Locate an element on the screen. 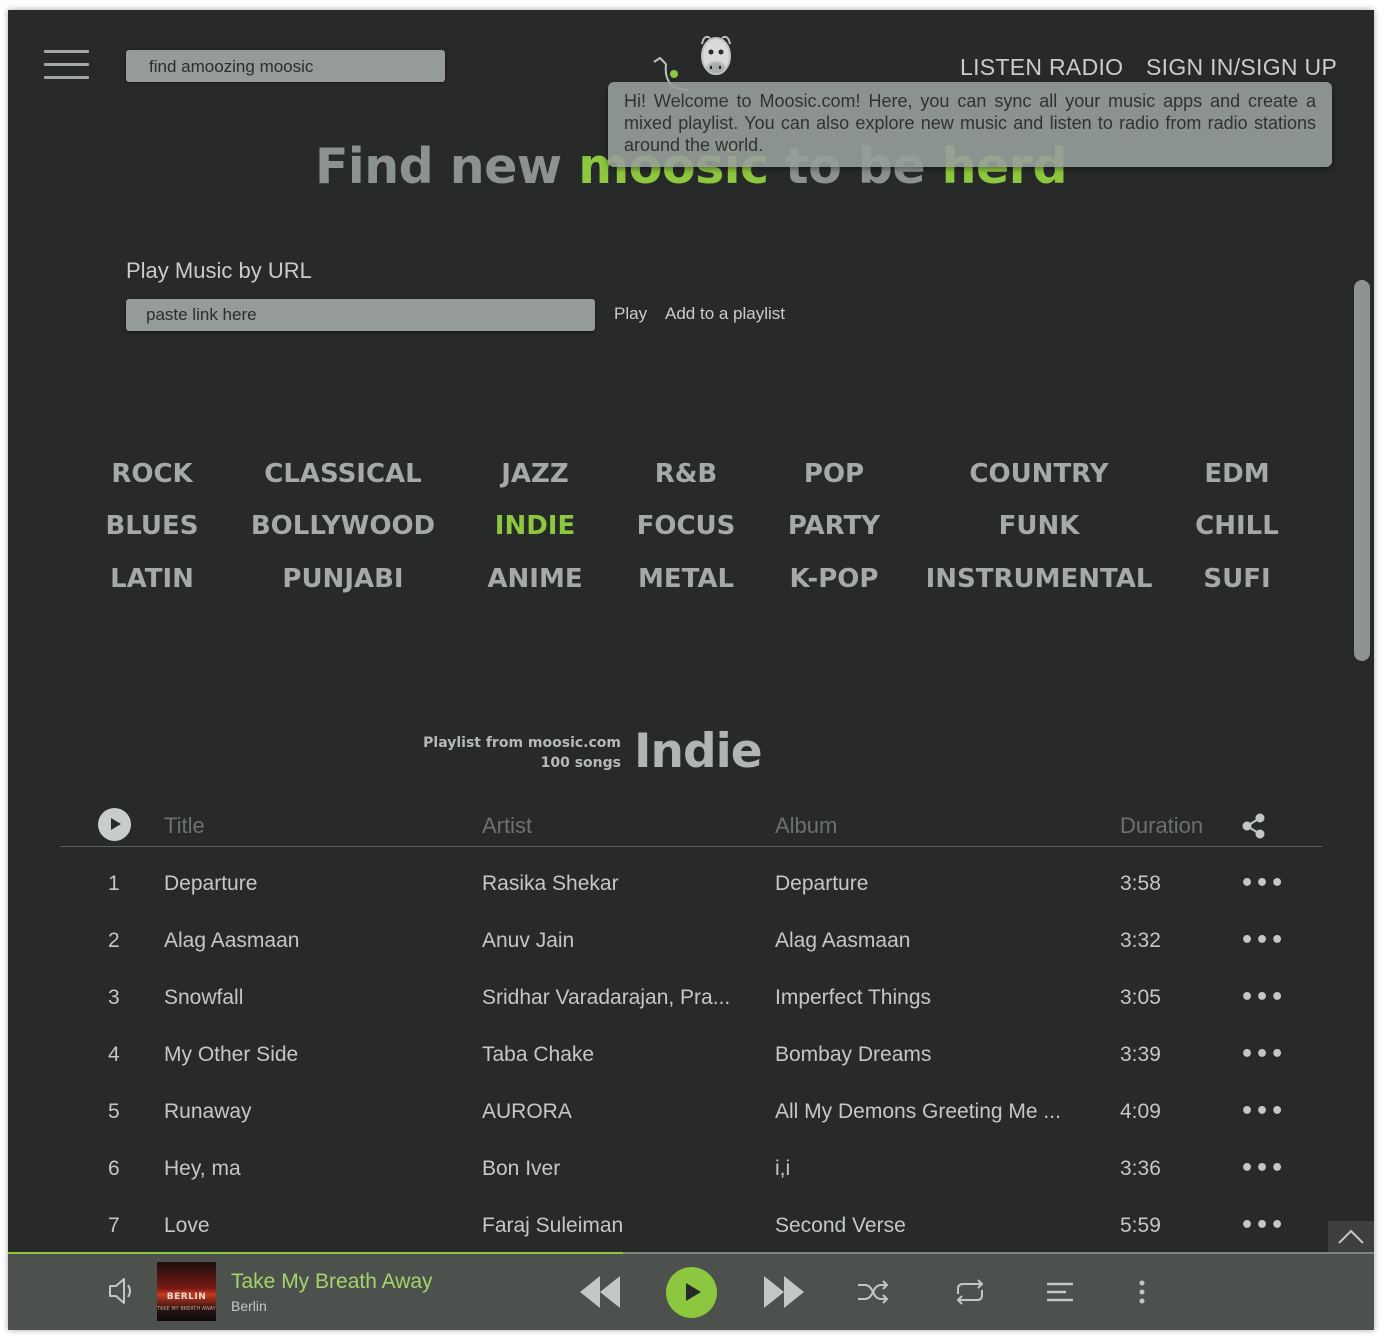 The width and height of the screenshot is (1386, 1340). cell-title: Love is located at coordinates (187, 1225).